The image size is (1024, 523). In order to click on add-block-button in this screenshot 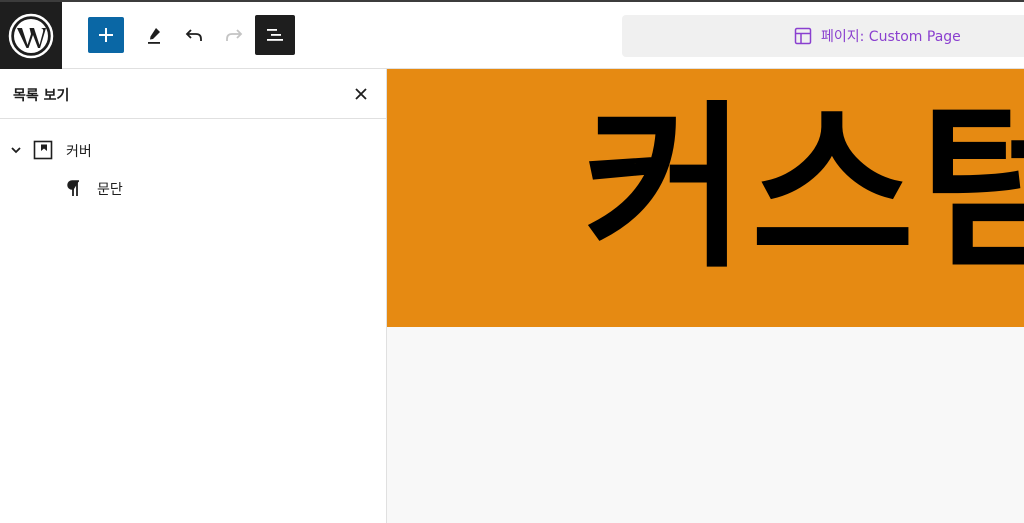, I will do `click(106, 35)`.